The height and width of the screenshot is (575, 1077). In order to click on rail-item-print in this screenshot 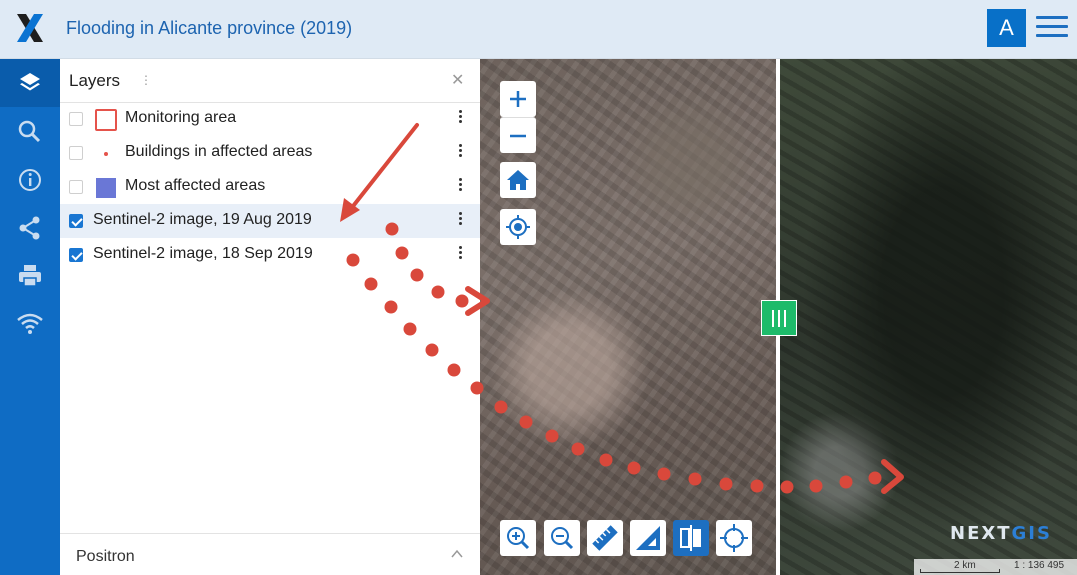, I will do `click(30, 276)`.